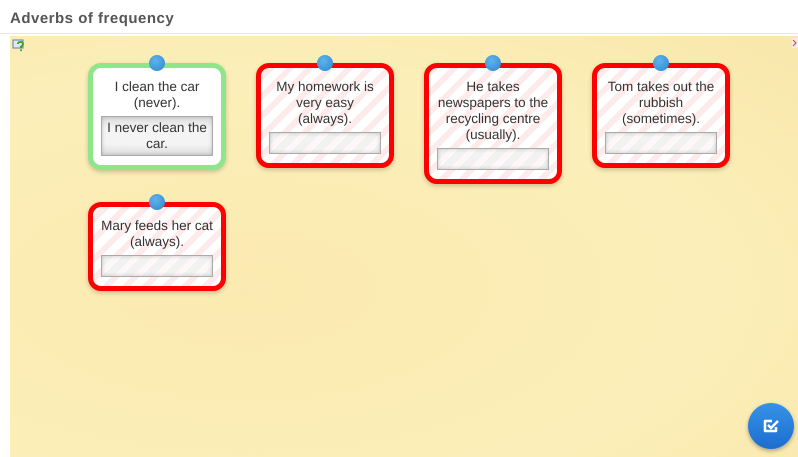 The width and height of the screenshot is (798, 457). I want to click on question-text: Mary feeds her cat (always)., so click(157, 233).